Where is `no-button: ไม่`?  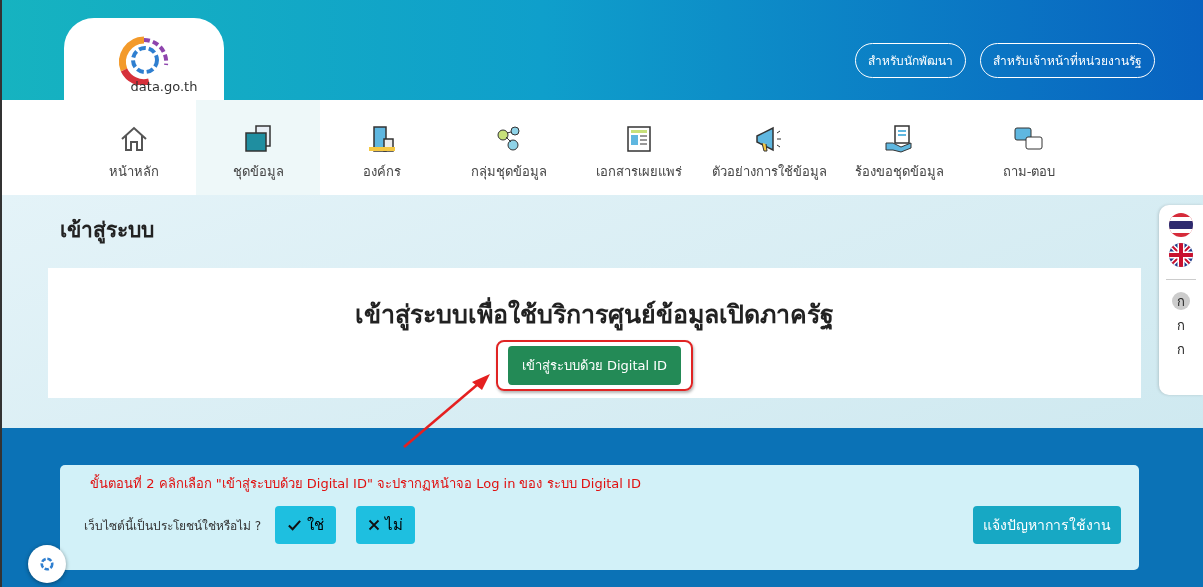 no-button: ไม่ is located at coordinates (386, 525).